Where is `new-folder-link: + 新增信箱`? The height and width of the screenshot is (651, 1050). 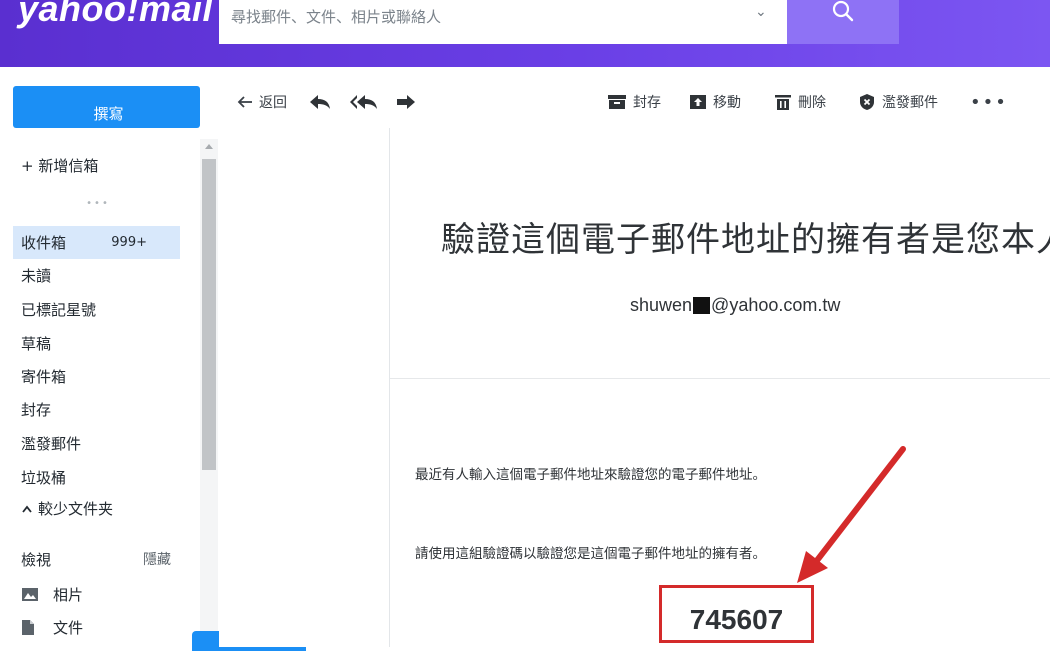
new-folder-link: + 新增信箱 is located at coordinates (90, 165).